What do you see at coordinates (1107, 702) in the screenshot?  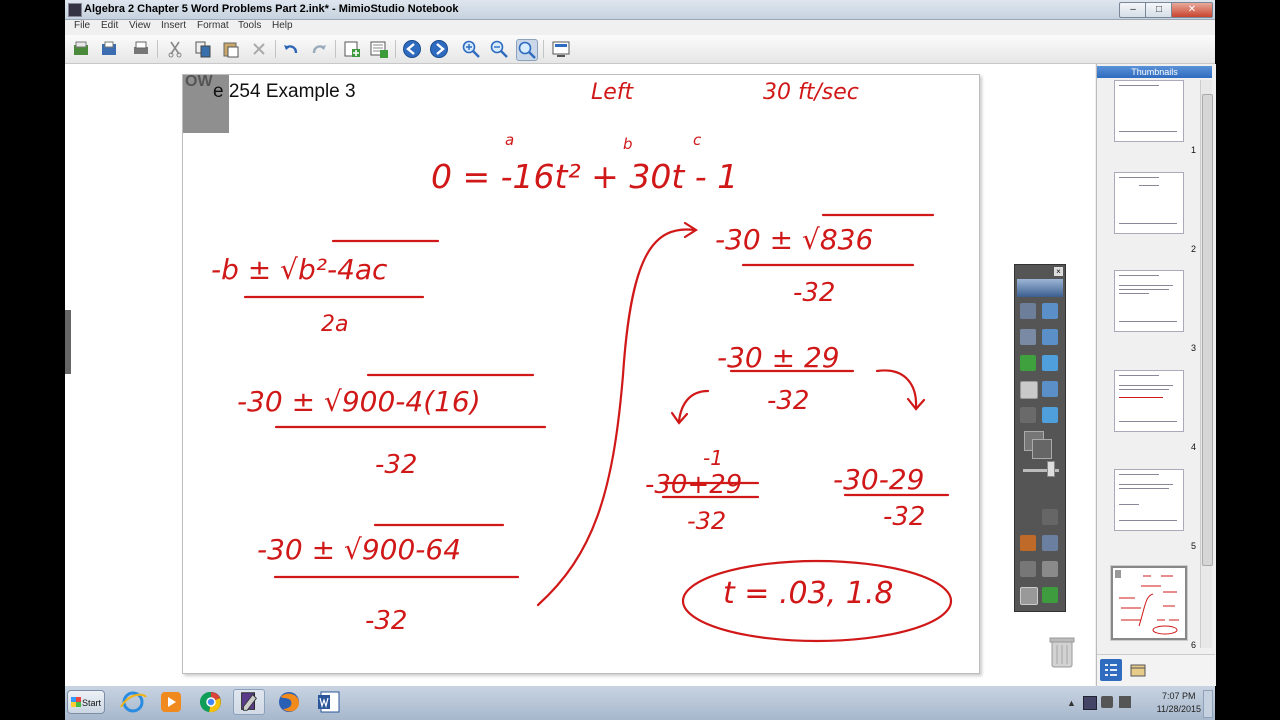 I see `tray-network-icon` at bounding box center [1107, 702].